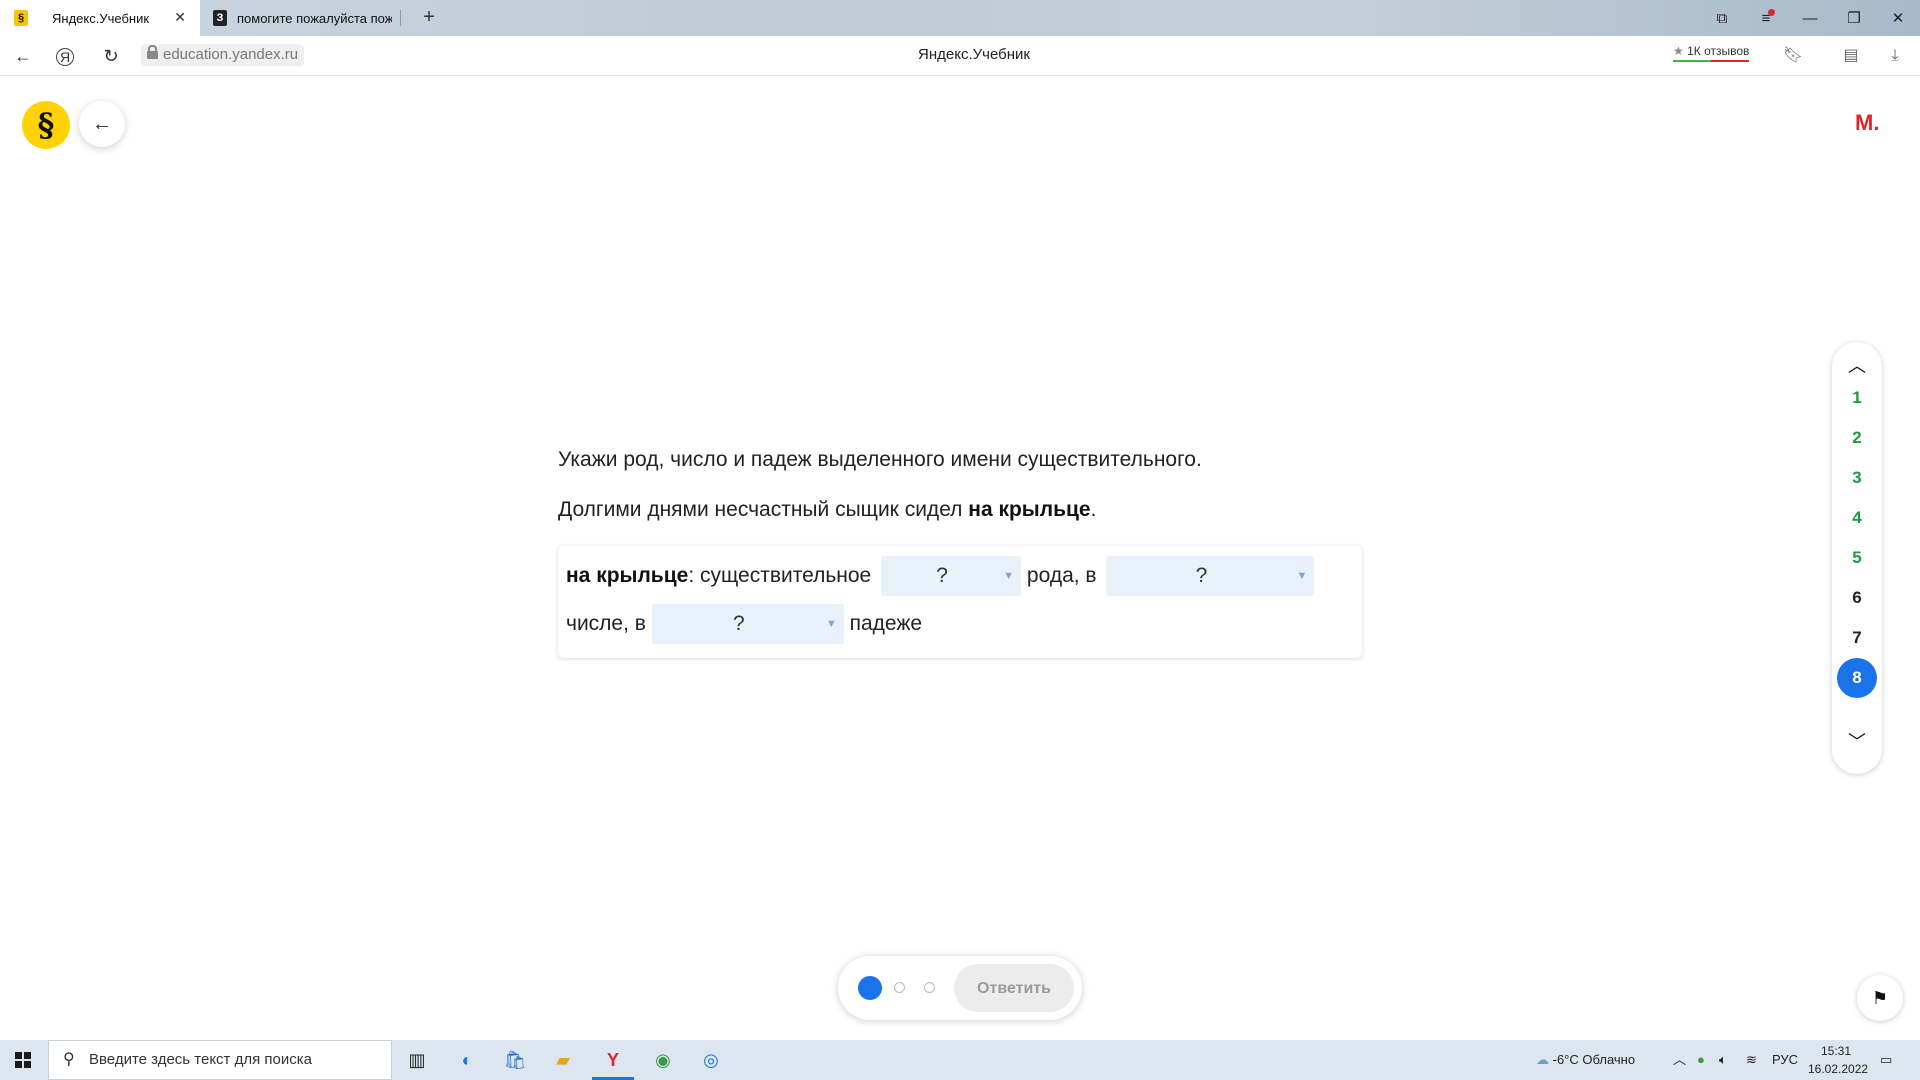 The width and height of the screenshot is (1920, 1080). Describe the element at coordinates (1857, 438) in the screenshot. I see `question-2: 2` at that location.